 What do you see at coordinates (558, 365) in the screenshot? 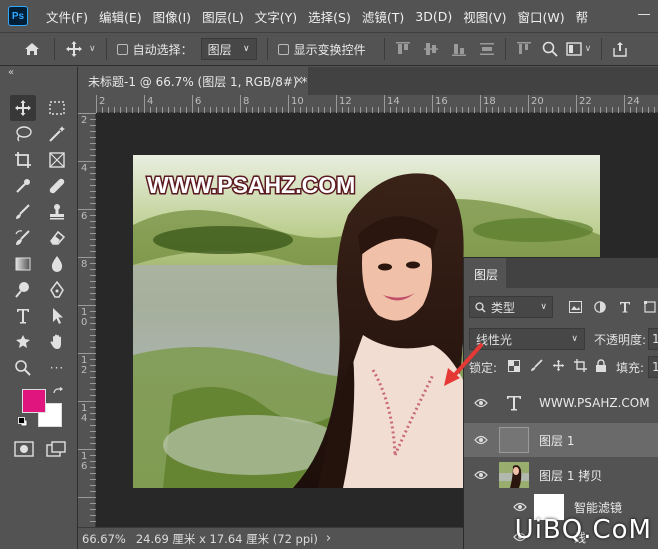
I see `lock-move-icon` at bounding box center [558, 365].